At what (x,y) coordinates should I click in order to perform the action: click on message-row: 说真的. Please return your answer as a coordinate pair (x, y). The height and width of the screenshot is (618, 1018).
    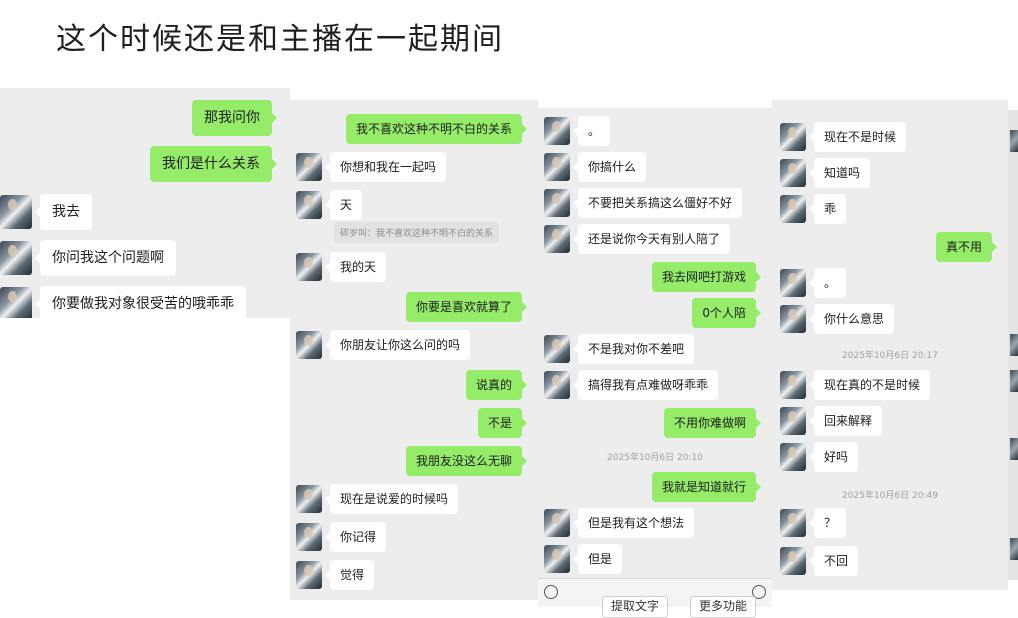
    Looking at the image, I should click on (497, 385).